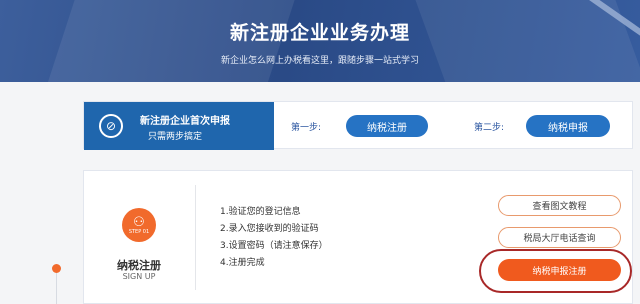 This screenshot has height=304, width=640. I want to click on card-title: 纳税注册, so click(139, 265).